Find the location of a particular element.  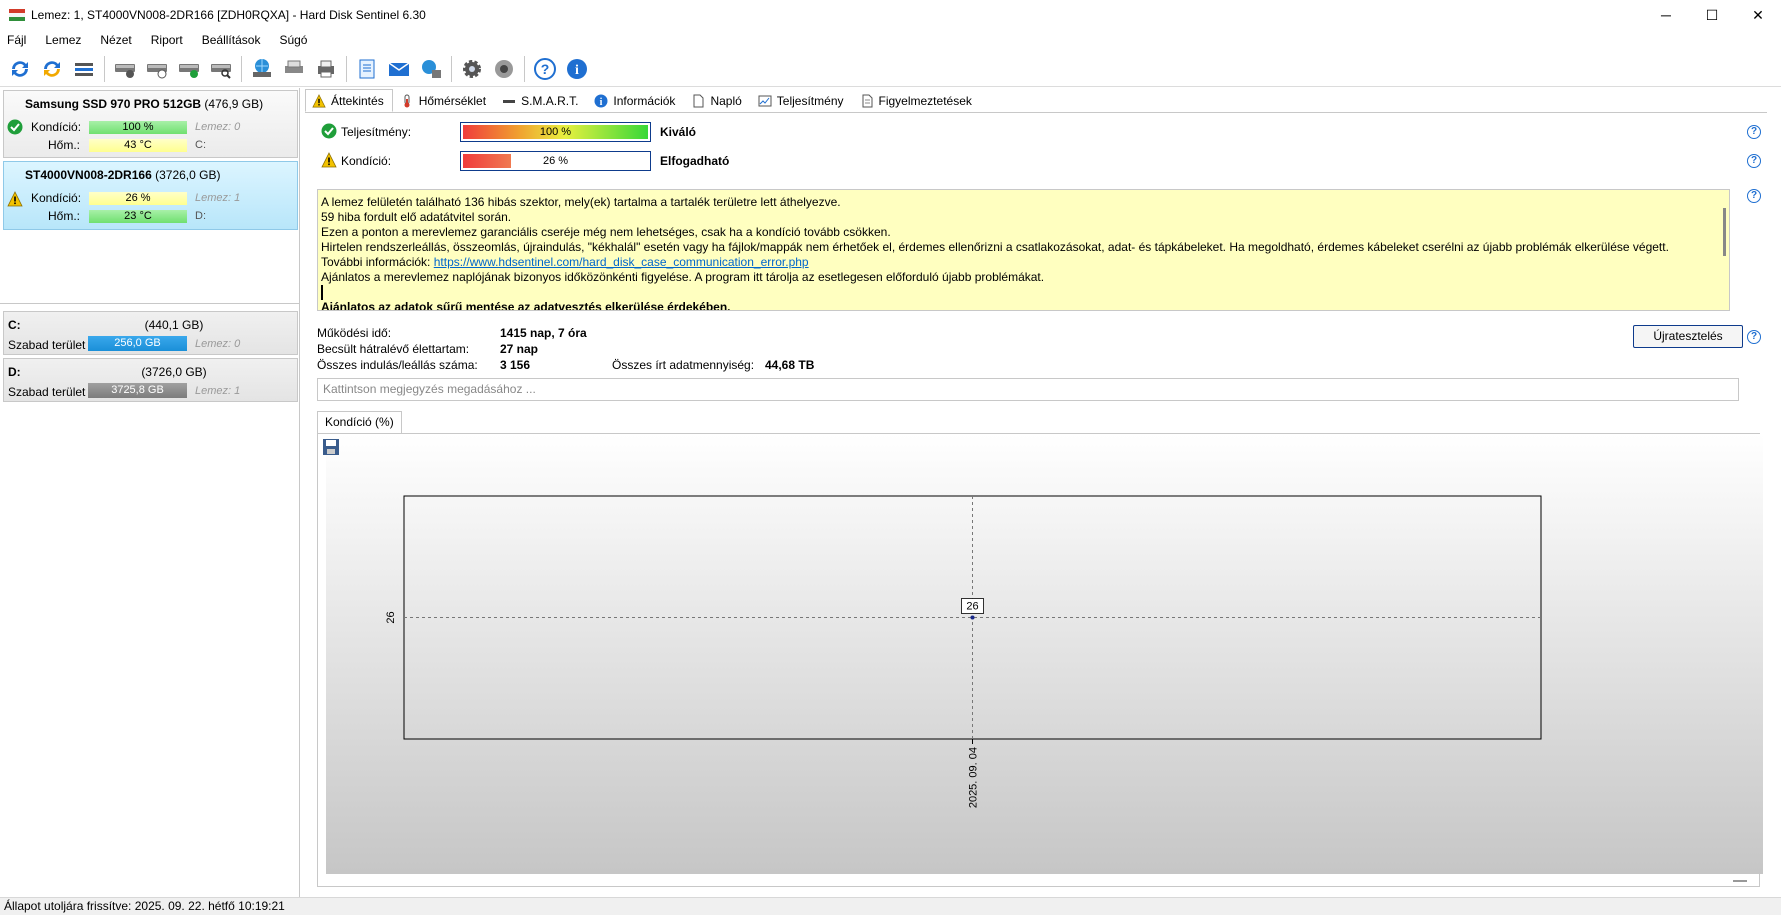

disk-search-icon is located at coordinates (221, 69).